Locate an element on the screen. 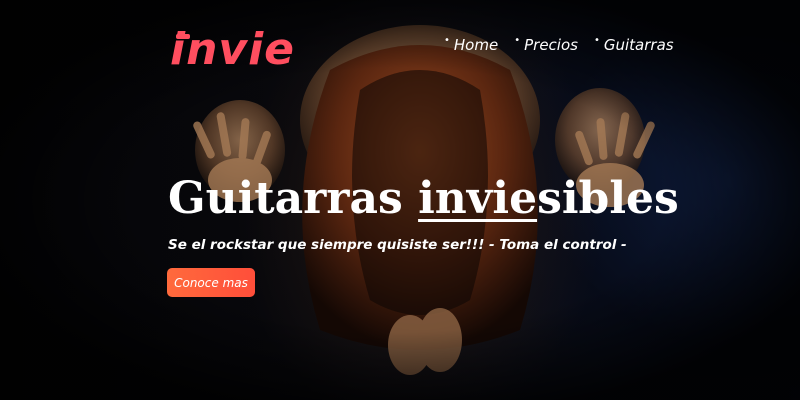 Image resolution: width=800 pixels, height=400 pixels. logo-text: invie is located at coordinates (233, 49).